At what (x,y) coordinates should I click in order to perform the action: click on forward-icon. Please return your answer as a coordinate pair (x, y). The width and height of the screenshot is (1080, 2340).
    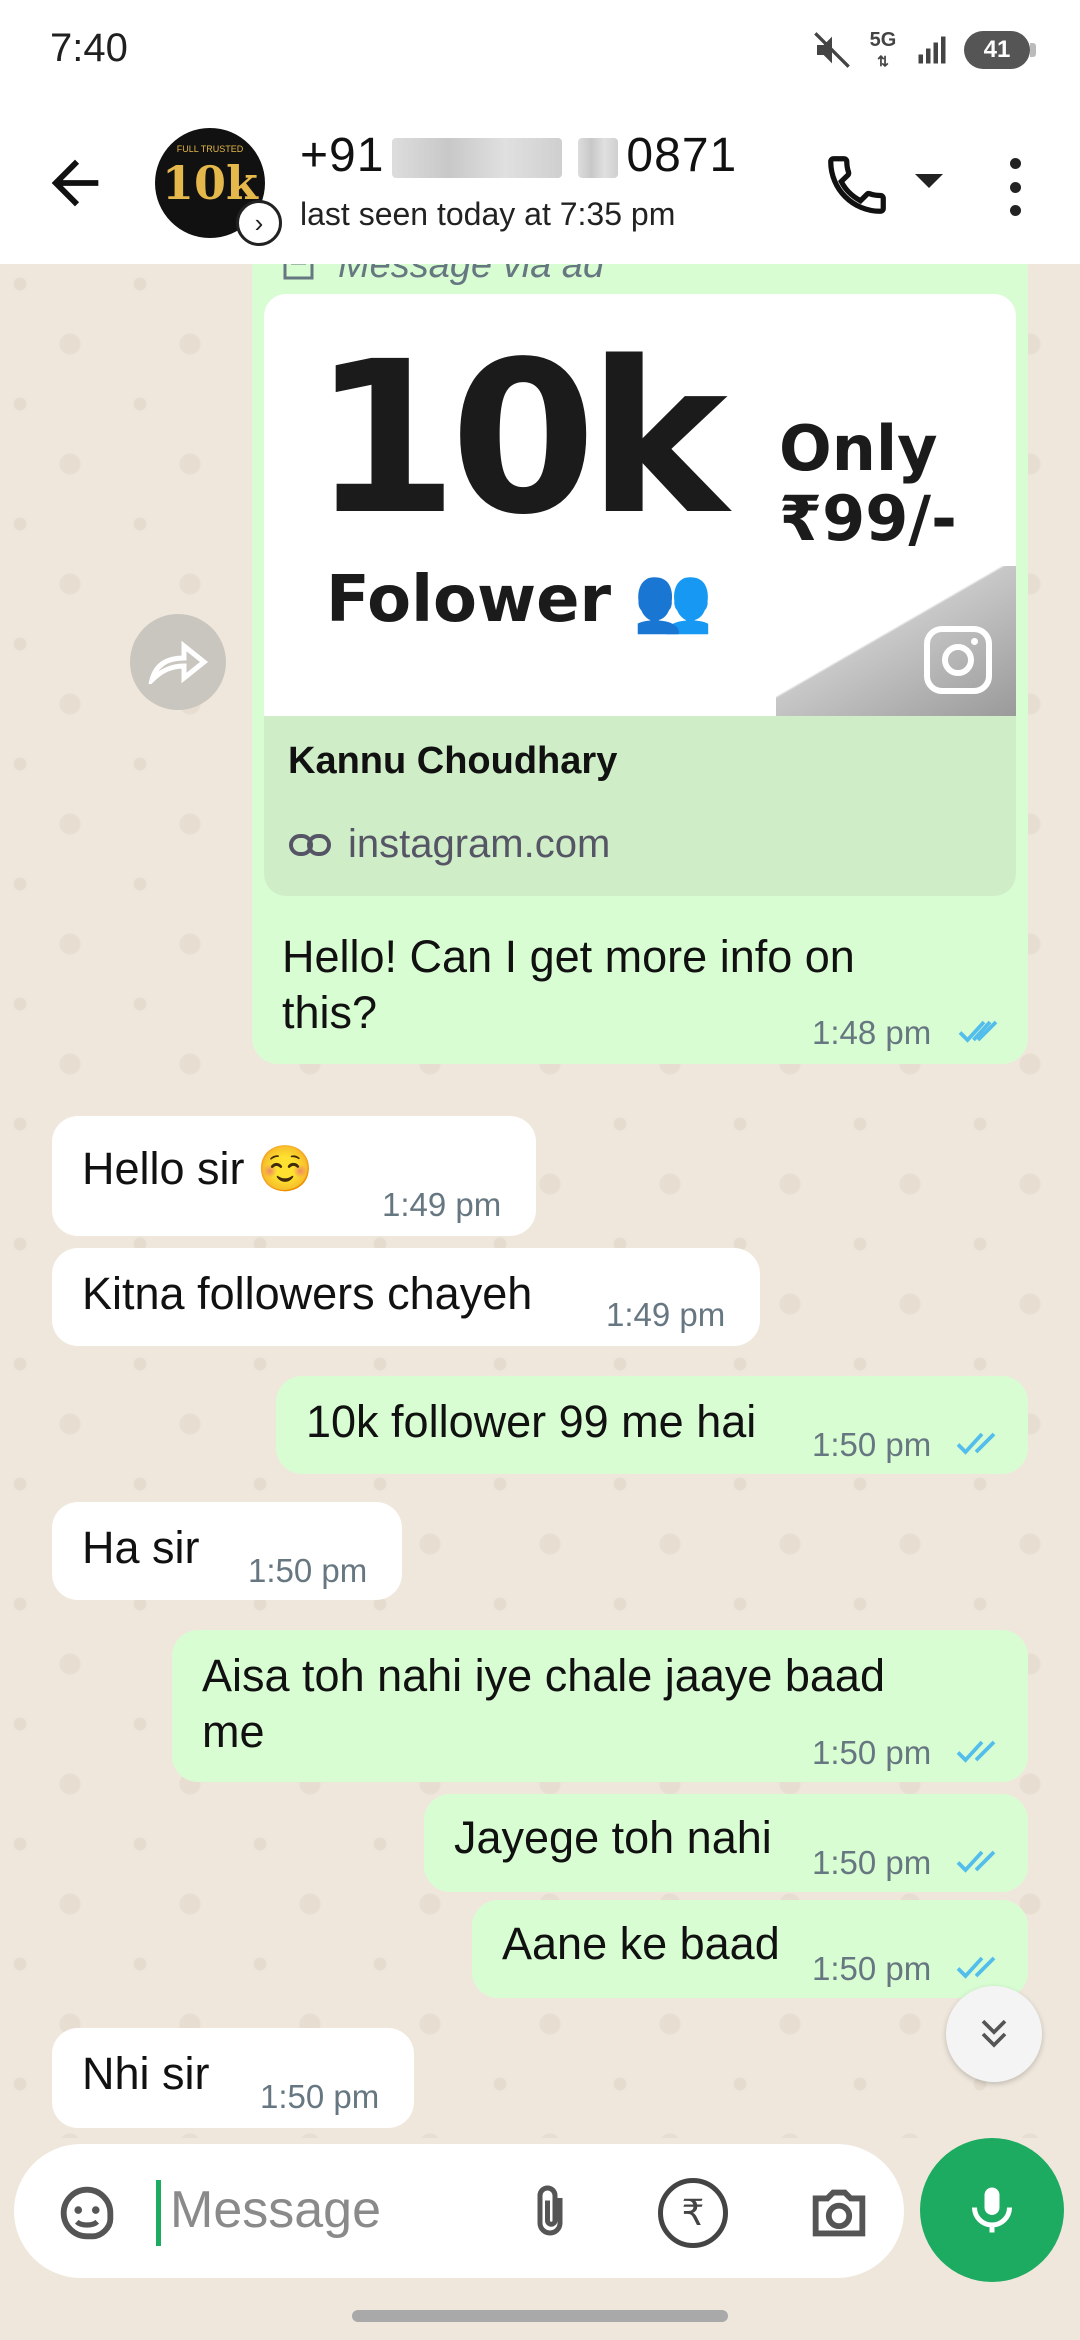
    Looking at the image, I should click on (178, 662).